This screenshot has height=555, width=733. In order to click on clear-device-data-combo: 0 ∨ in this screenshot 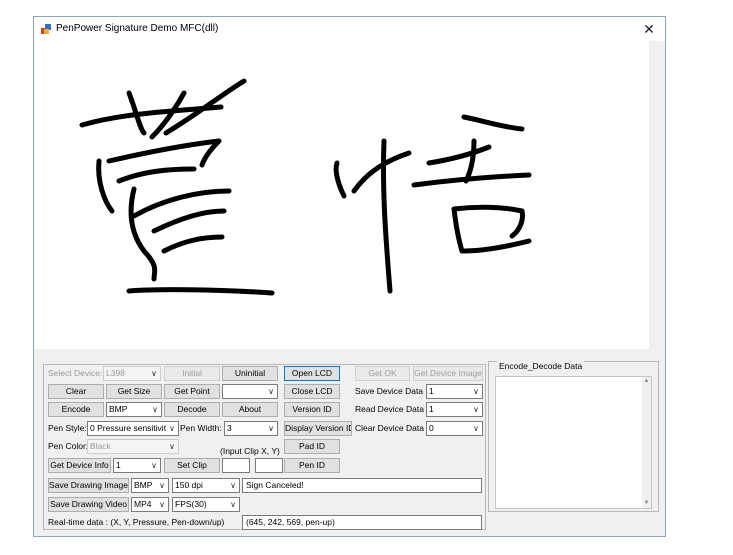, I will do `click(454, 428)`.